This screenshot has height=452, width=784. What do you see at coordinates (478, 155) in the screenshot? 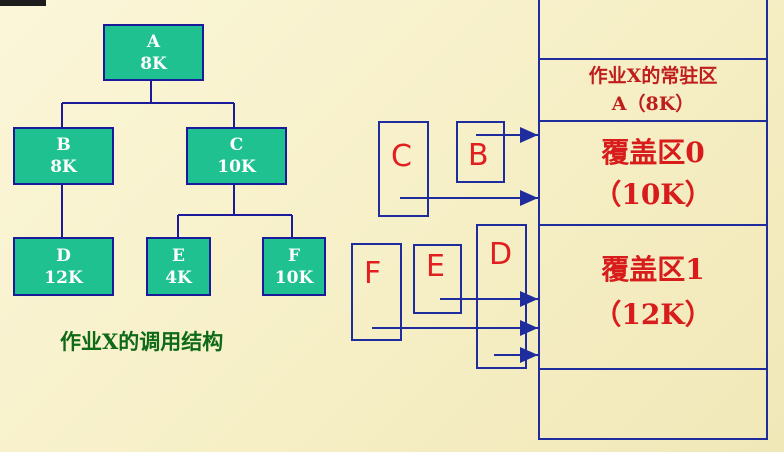
I see `module-label-b: B` at bounding box center [478, 155].